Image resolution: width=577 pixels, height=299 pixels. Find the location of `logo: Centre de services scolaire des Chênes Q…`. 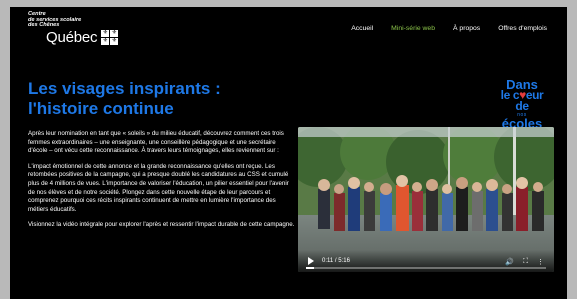

logo: Centre de services scolaire des Chênes Q… is located at coordinates (73, 28).